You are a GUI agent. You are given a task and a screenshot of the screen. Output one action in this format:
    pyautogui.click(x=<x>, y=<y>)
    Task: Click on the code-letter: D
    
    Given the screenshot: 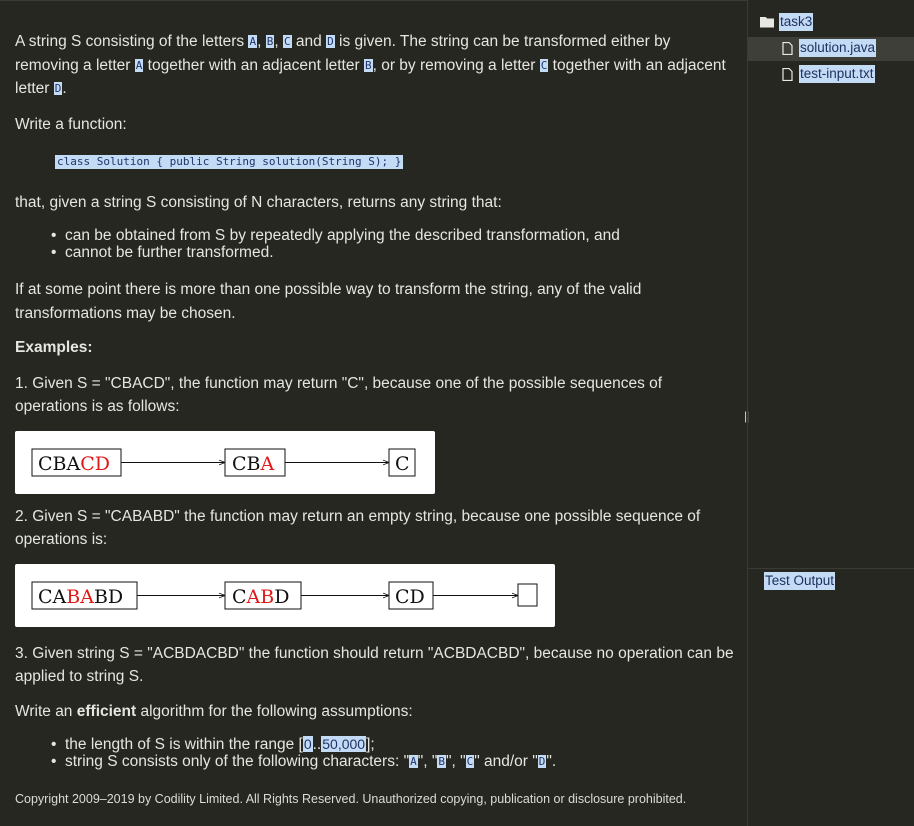 What is the action you would take?
    pyautogui.click(x=330, y=41)
    